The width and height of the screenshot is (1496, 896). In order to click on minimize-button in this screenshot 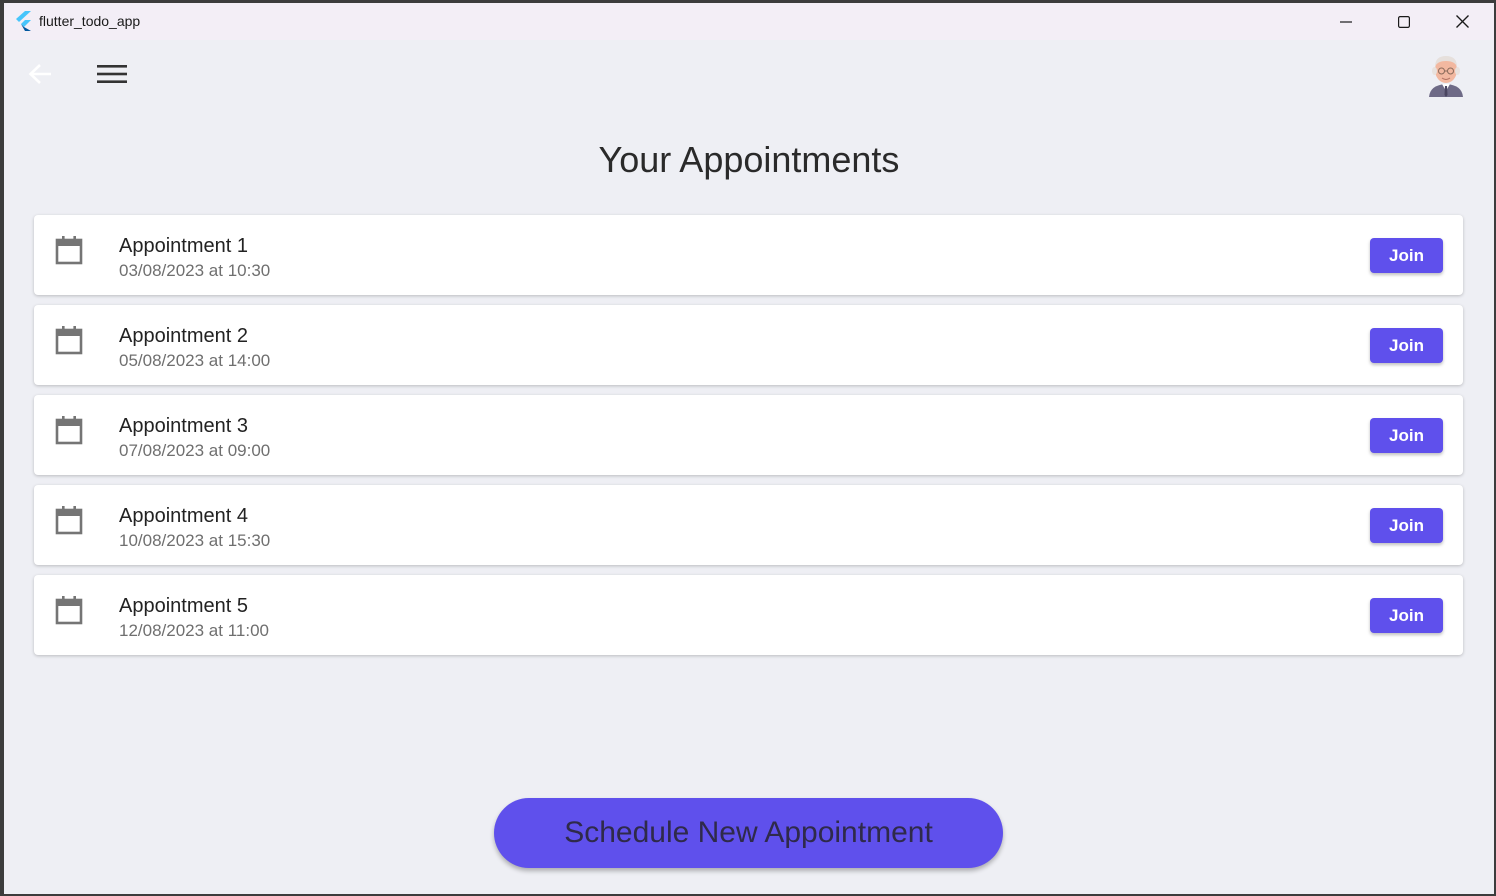, I will do `click(1346, 21)`.